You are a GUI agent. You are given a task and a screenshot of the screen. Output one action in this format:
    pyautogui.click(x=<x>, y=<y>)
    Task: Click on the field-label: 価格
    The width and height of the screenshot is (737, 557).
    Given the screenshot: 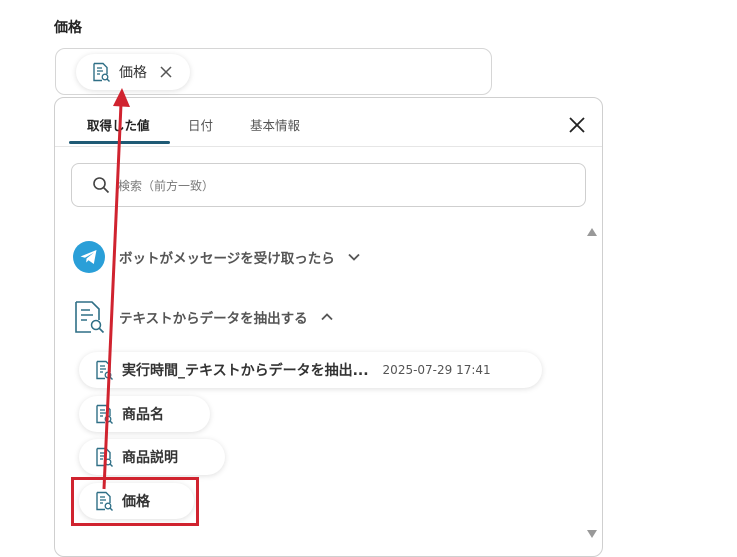 What is the action you would take?
    pyautogui.click(x=68, y=28)
    